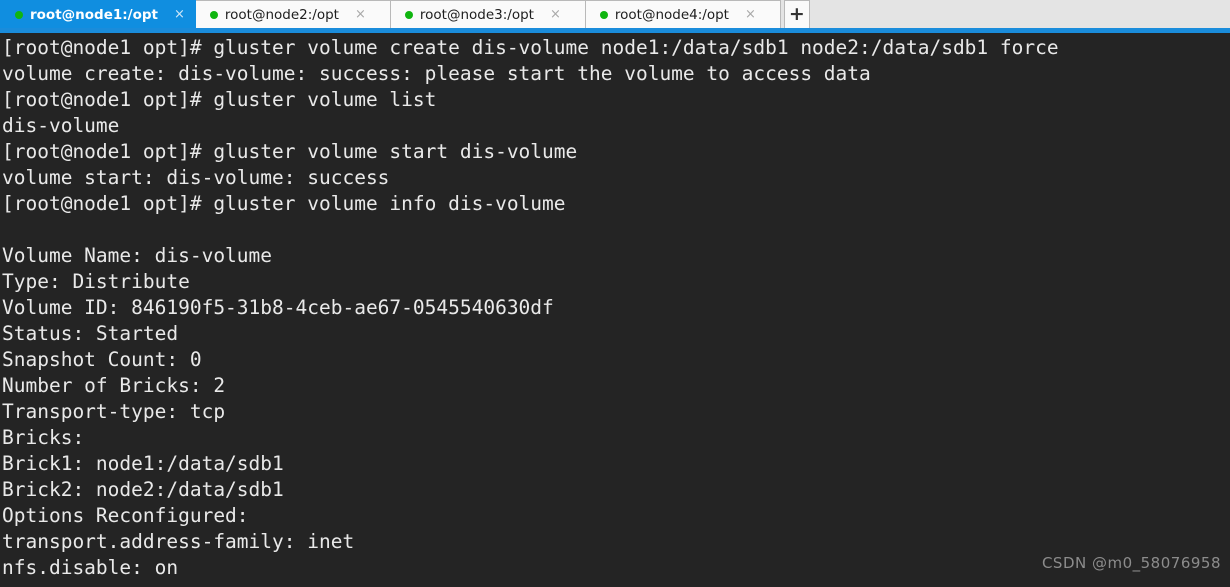 The image size is (1230, 587). What do you see at coordinates (143, 489) in the screenshot?
I see `terminal-line: Brick2: node2:/data/sdb1` at bounding box center [143, 489].